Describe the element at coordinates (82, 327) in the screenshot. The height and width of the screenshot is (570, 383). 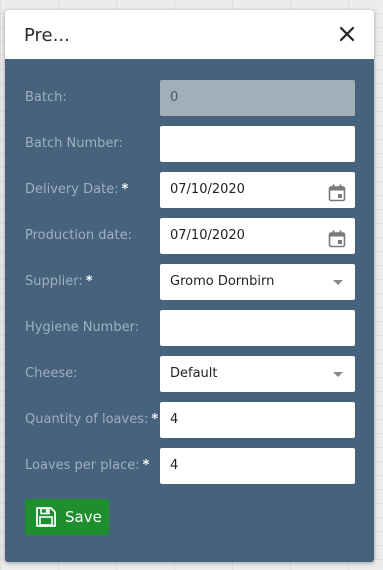
I see `hygiene-number-label: Hygiene Number:` at that location.